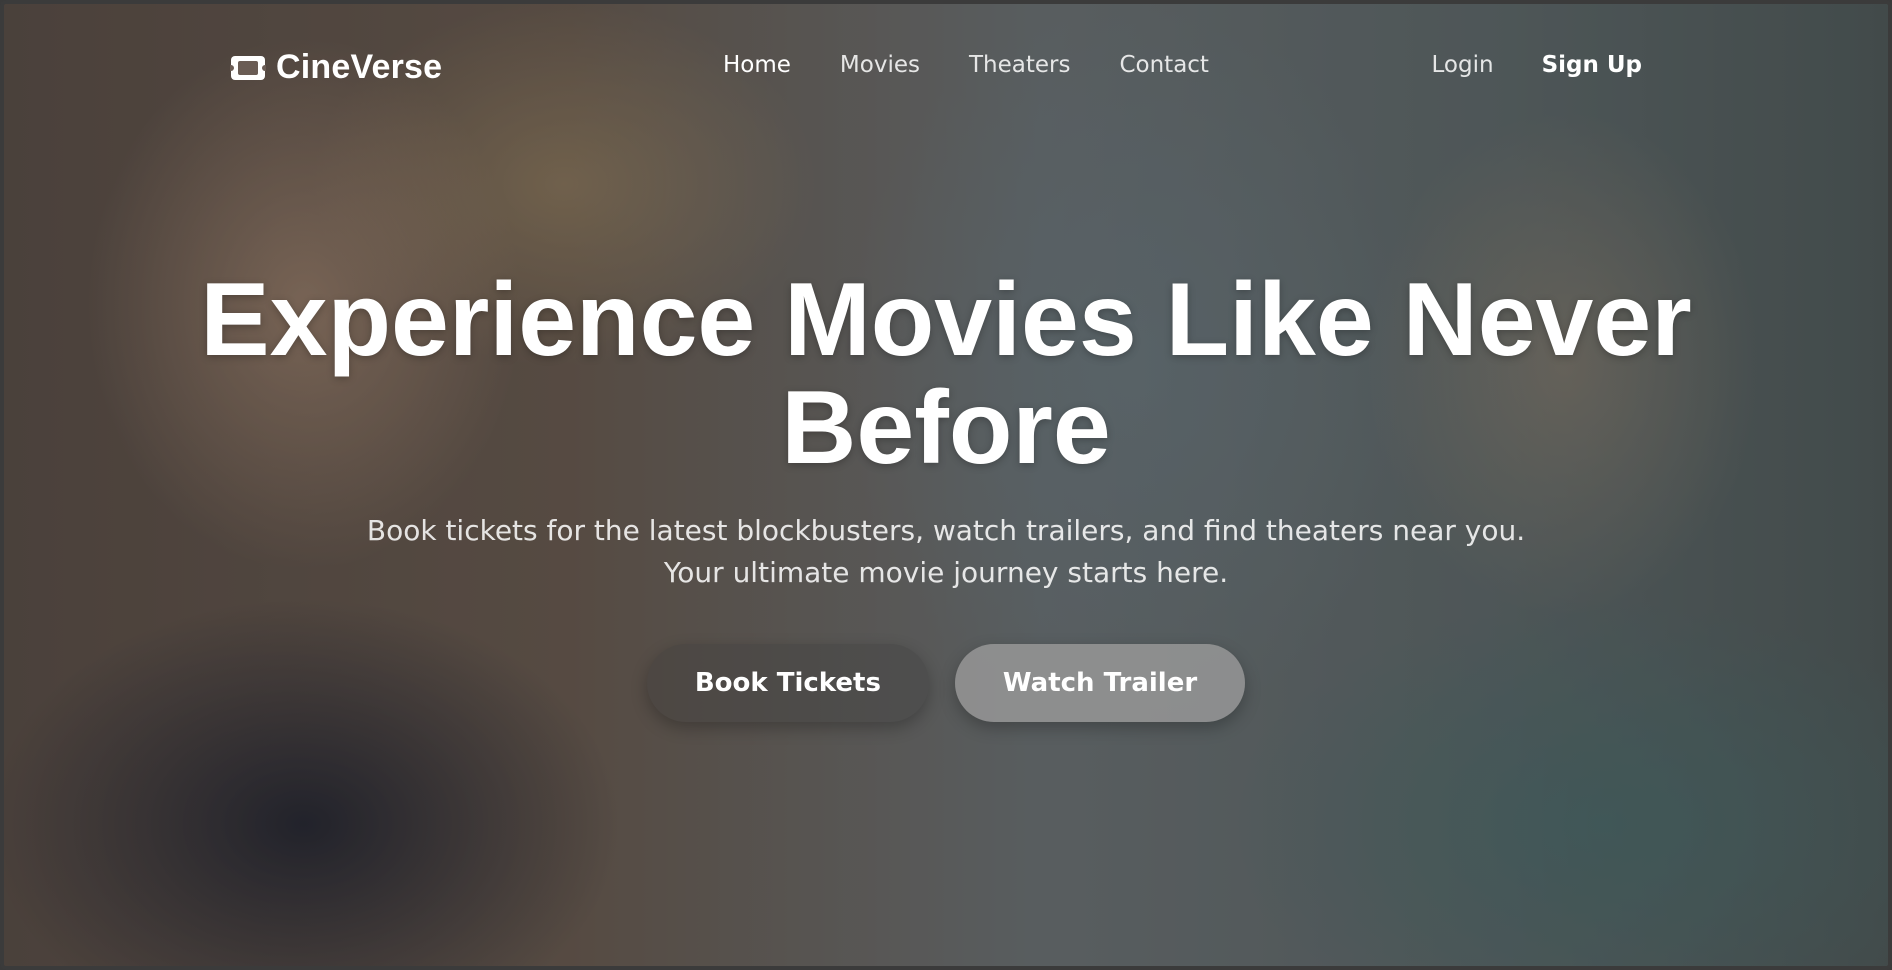  What do you see at coordinates (1019, 65) in the screenshot?
I see `nav-link-theaters: Theaters` at bounding box center [1019, 65].